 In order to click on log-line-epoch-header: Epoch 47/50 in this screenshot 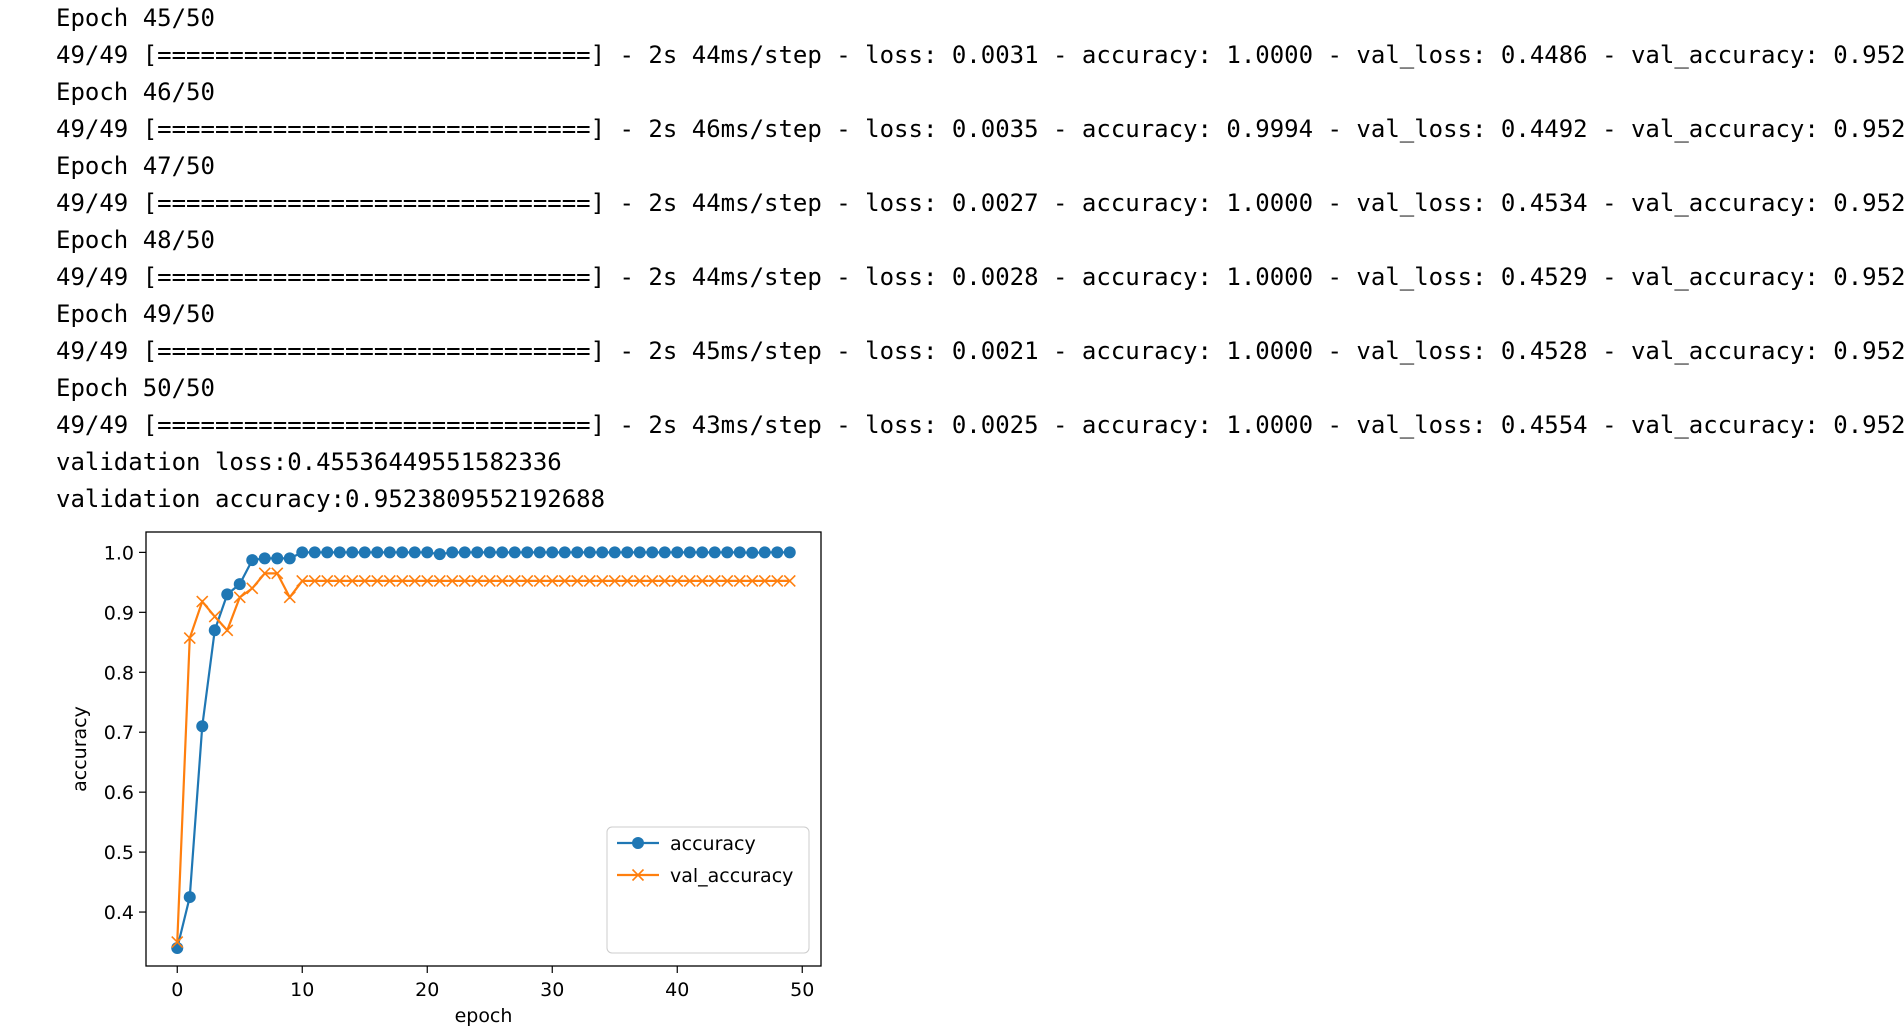, I will do `click(135, 166)`.